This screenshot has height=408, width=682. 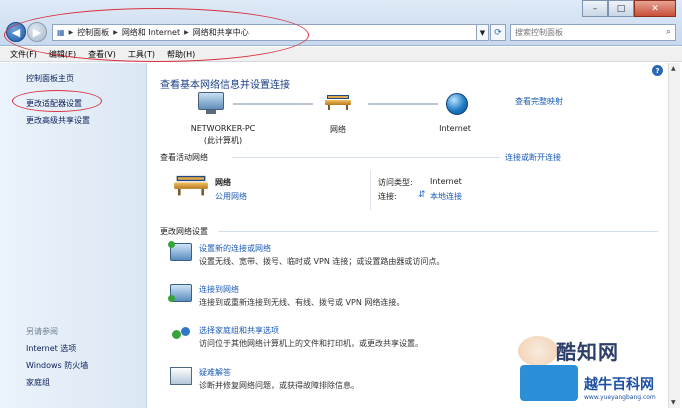 What do you see at coordinates (223, 140) in the screenshot?
I see `node-sublabel-computer: (此计算机)` at bounding box center [223, 140].